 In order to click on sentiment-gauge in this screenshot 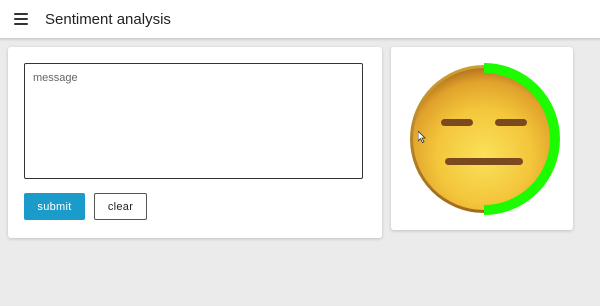, I will do `click(484, 139)`.